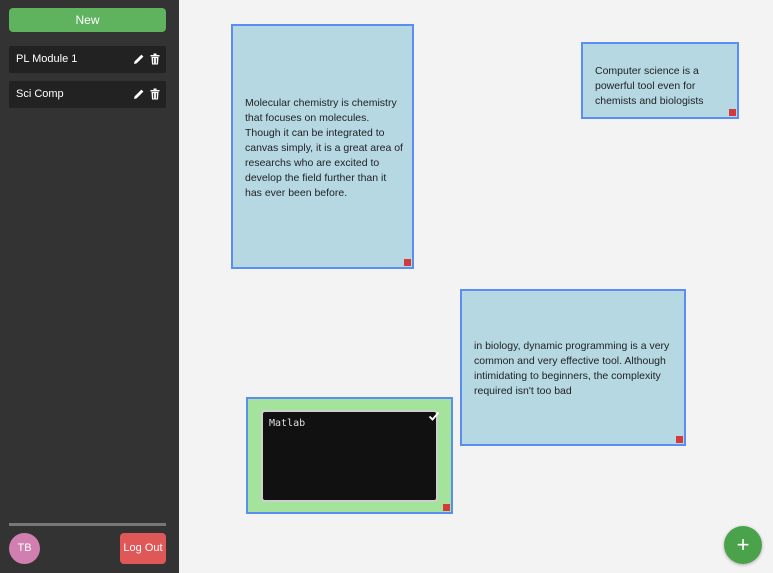 The height and width of the screenshot is (573, 773). Describe the element at coordinates (87, 94) in the screenshot. I see `module-item-sci-comp: Sci Comp` at that location.